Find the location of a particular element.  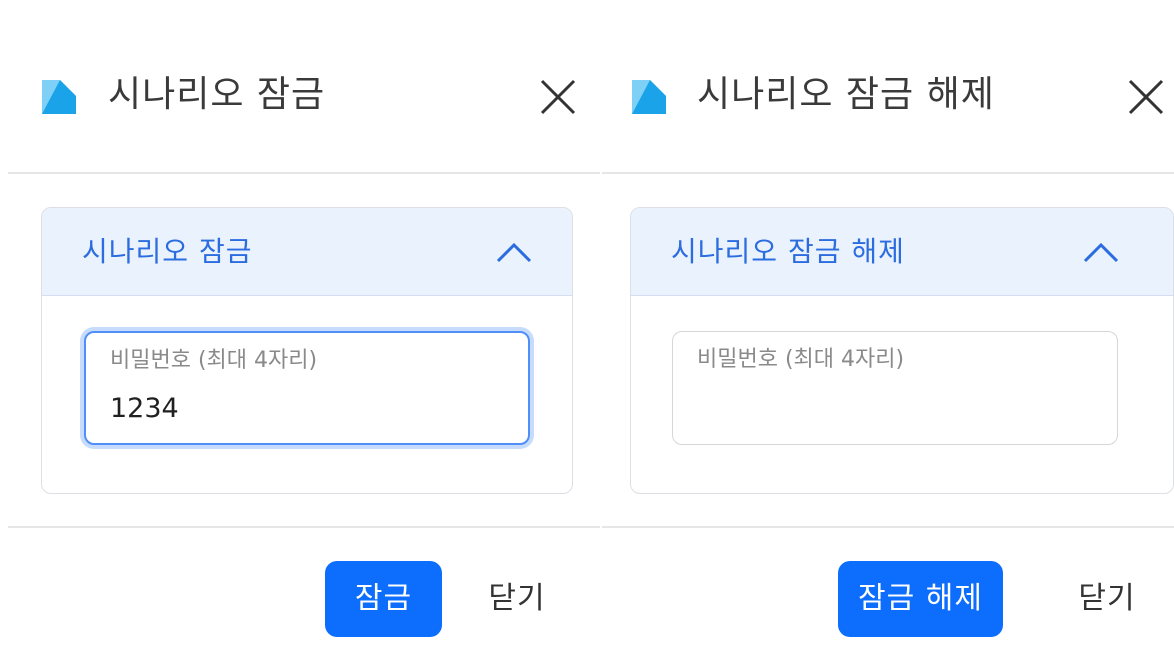

panel-header-toggle: 시나리오 잠금 해제 is located at coordinates (902, 252).